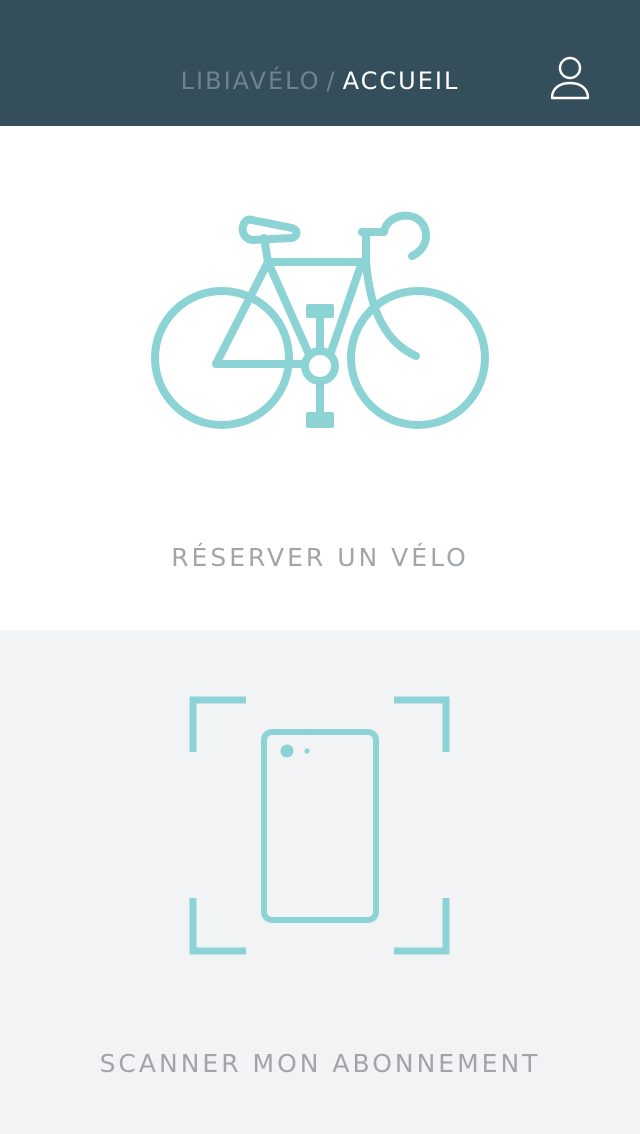  What do you see at coordinates (401, 81) in the screenshot?
I see `breadcrumb-current-page: ACCUEIL` at bounding box center [401, 81].